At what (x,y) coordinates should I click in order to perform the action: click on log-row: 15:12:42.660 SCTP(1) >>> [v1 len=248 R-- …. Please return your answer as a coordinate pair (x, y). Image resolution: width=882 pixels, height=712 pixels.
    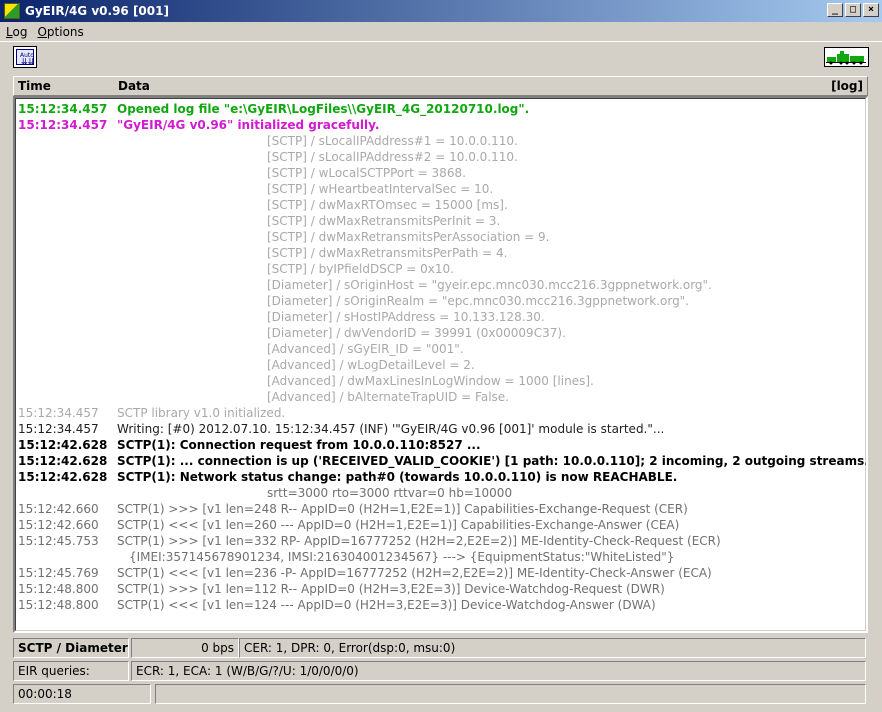
    Looking at the image, I should click on (440, 510).